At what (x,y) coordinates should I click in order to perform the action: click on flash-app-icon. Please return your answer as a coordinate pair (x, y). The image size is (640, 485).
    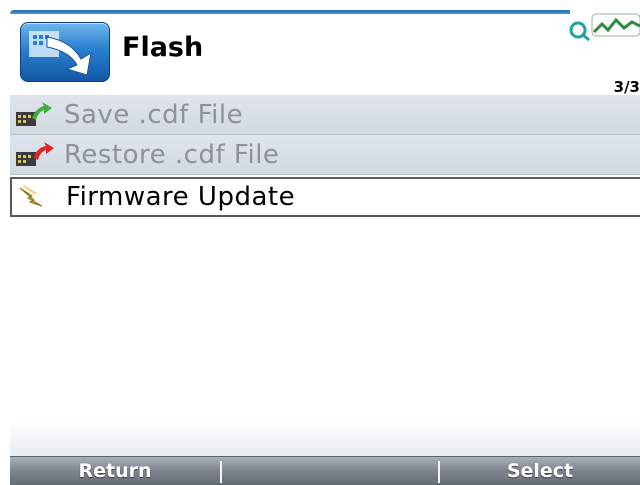
    Looking at the image, I should click on (65, 52).